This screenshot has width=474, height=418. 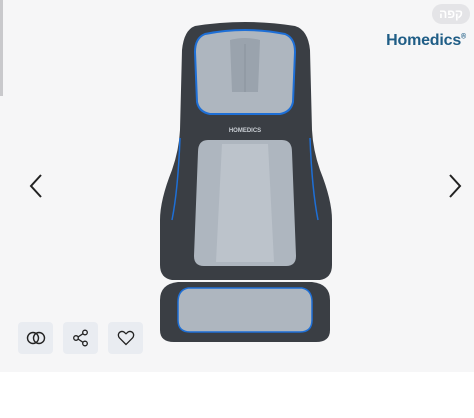 I want to click on gallery-left-edge, so click(x=1, y=48).